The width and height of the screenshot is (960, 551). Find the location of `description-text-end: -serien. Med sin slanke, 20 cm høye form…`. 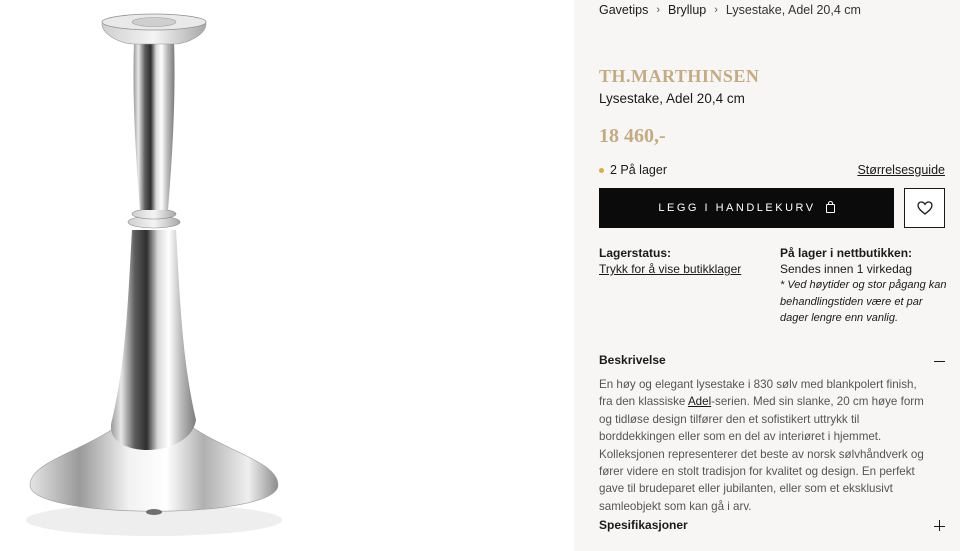

description-text-end: -serien. Med sin slanke, 20 cm høye form… is located at coordinates (761, 454).